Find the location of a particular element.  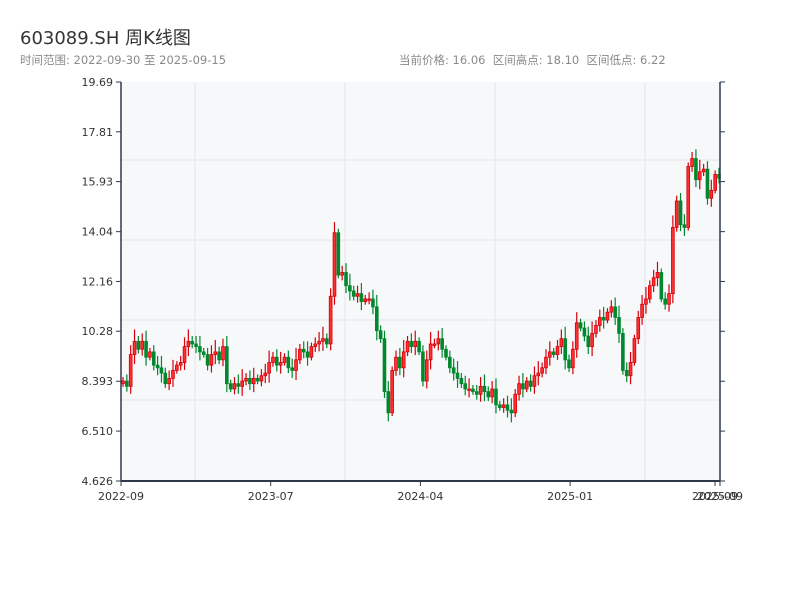

y-tick-label: 10.28 is located at coordinates (98, 331).